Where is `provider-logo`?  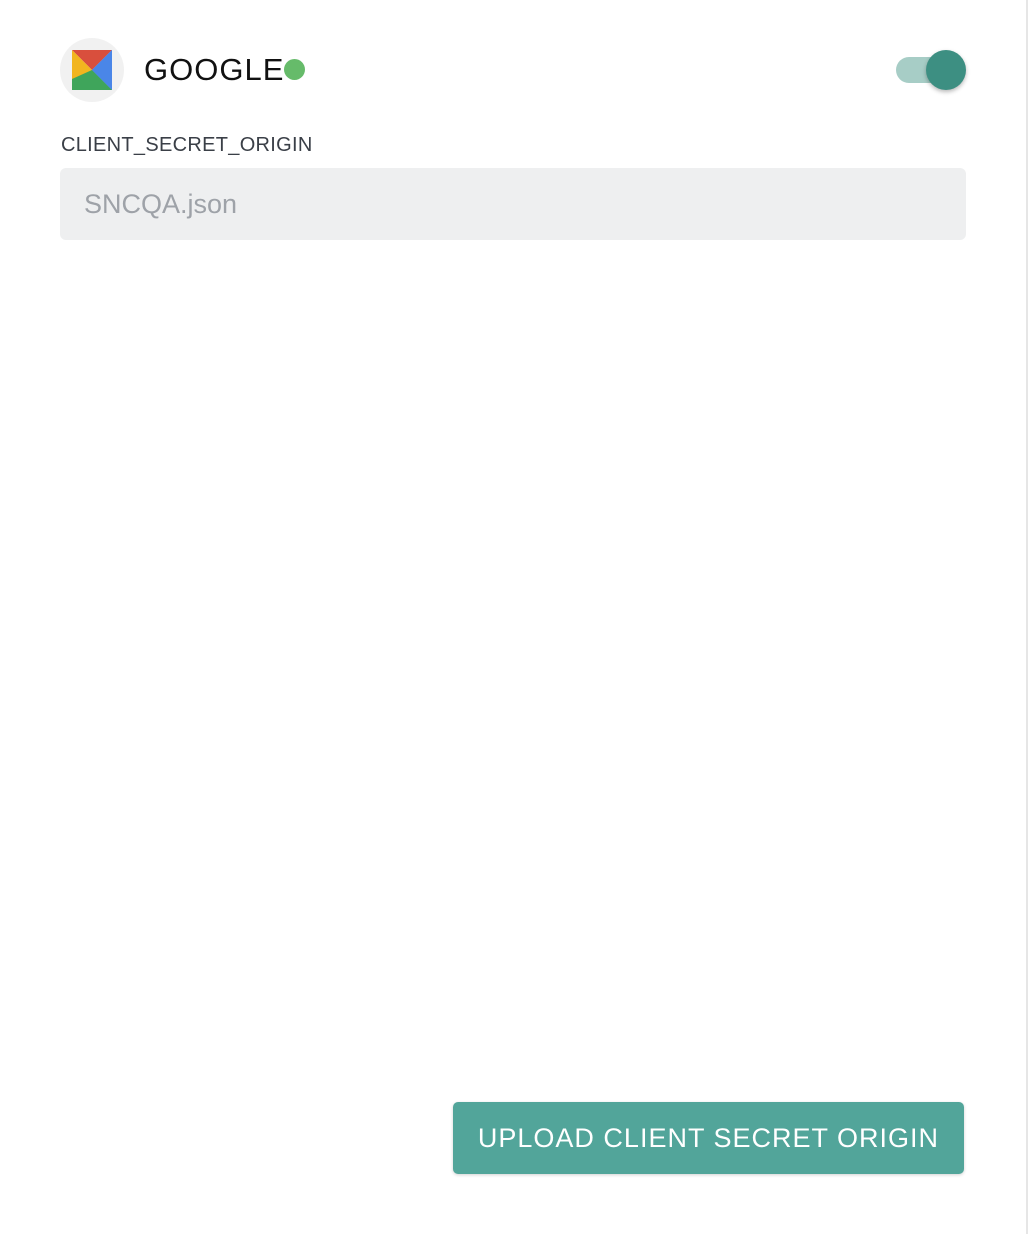
provider-logo is located at coordinates (92, 70).